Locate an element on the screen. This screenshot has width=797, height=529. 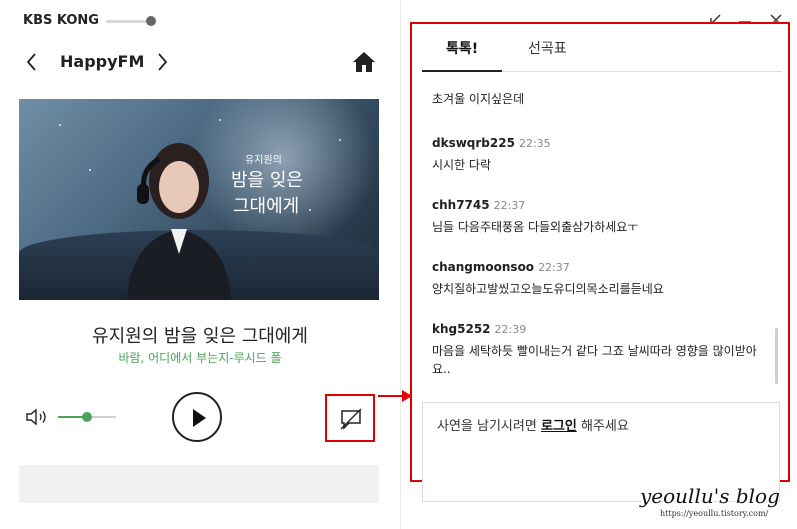
input-suffix: 해주세요 is located at coordinates (602, 426).